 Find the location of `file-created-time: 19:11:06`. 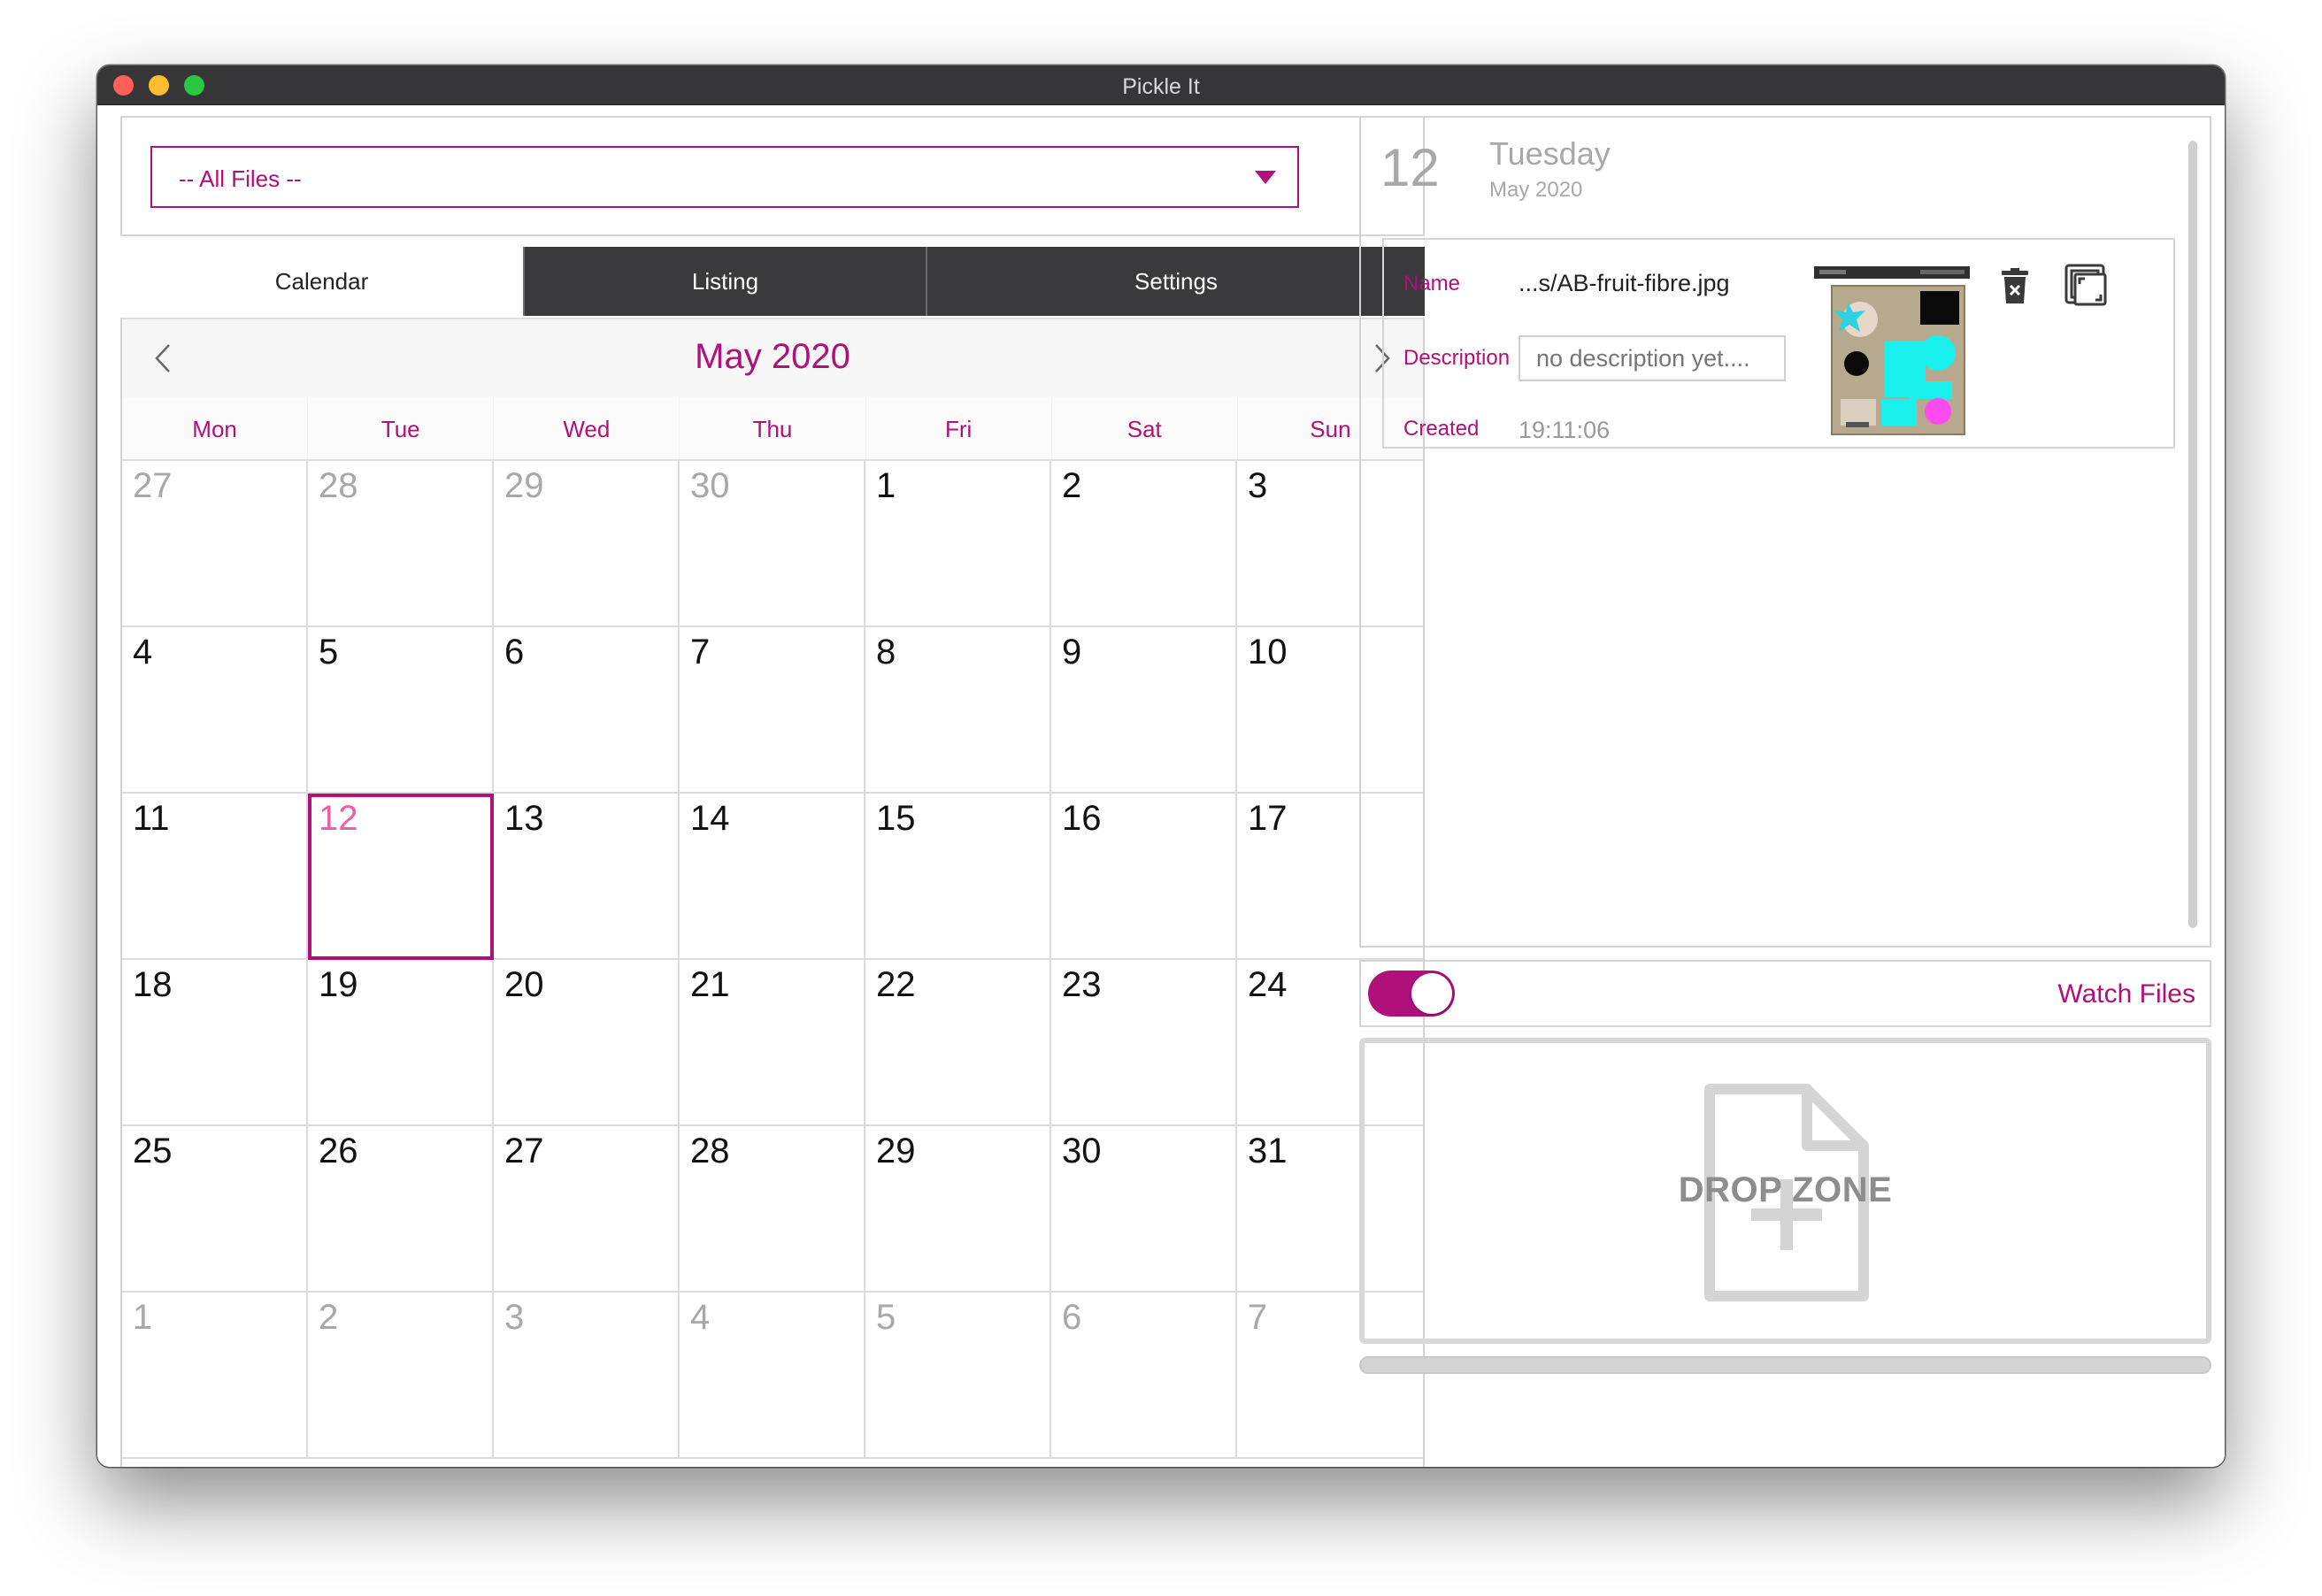

file-created-time: 19:11:06 is located at coordinates (1565, 430).